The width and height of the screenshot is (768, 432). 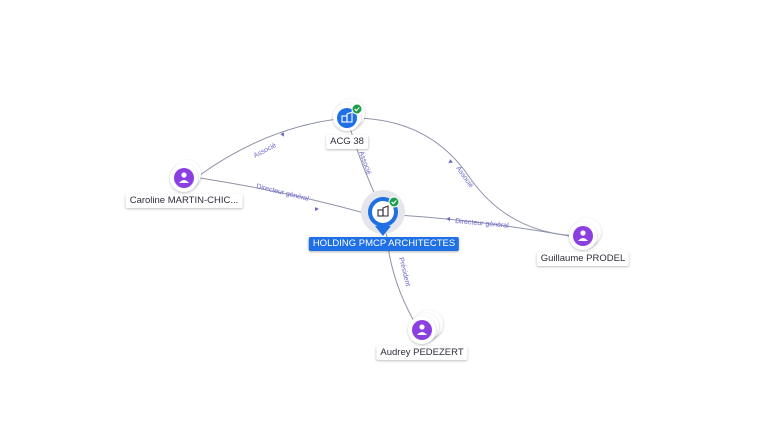 I want to click on node-audrey, so click(x=425, y=327).